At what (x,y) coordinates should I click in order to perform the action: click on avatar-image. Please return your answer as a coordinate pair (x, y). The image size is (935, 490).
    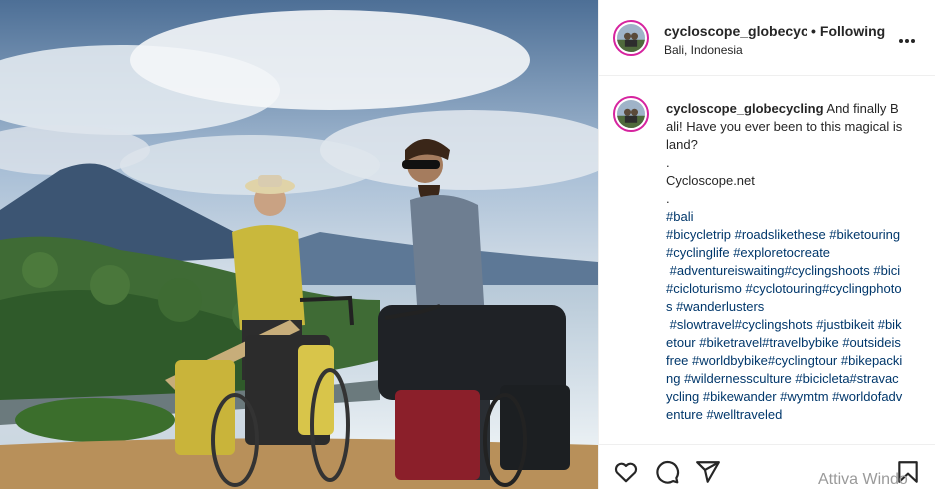
    Looking at the image, I should click on (631, 38).